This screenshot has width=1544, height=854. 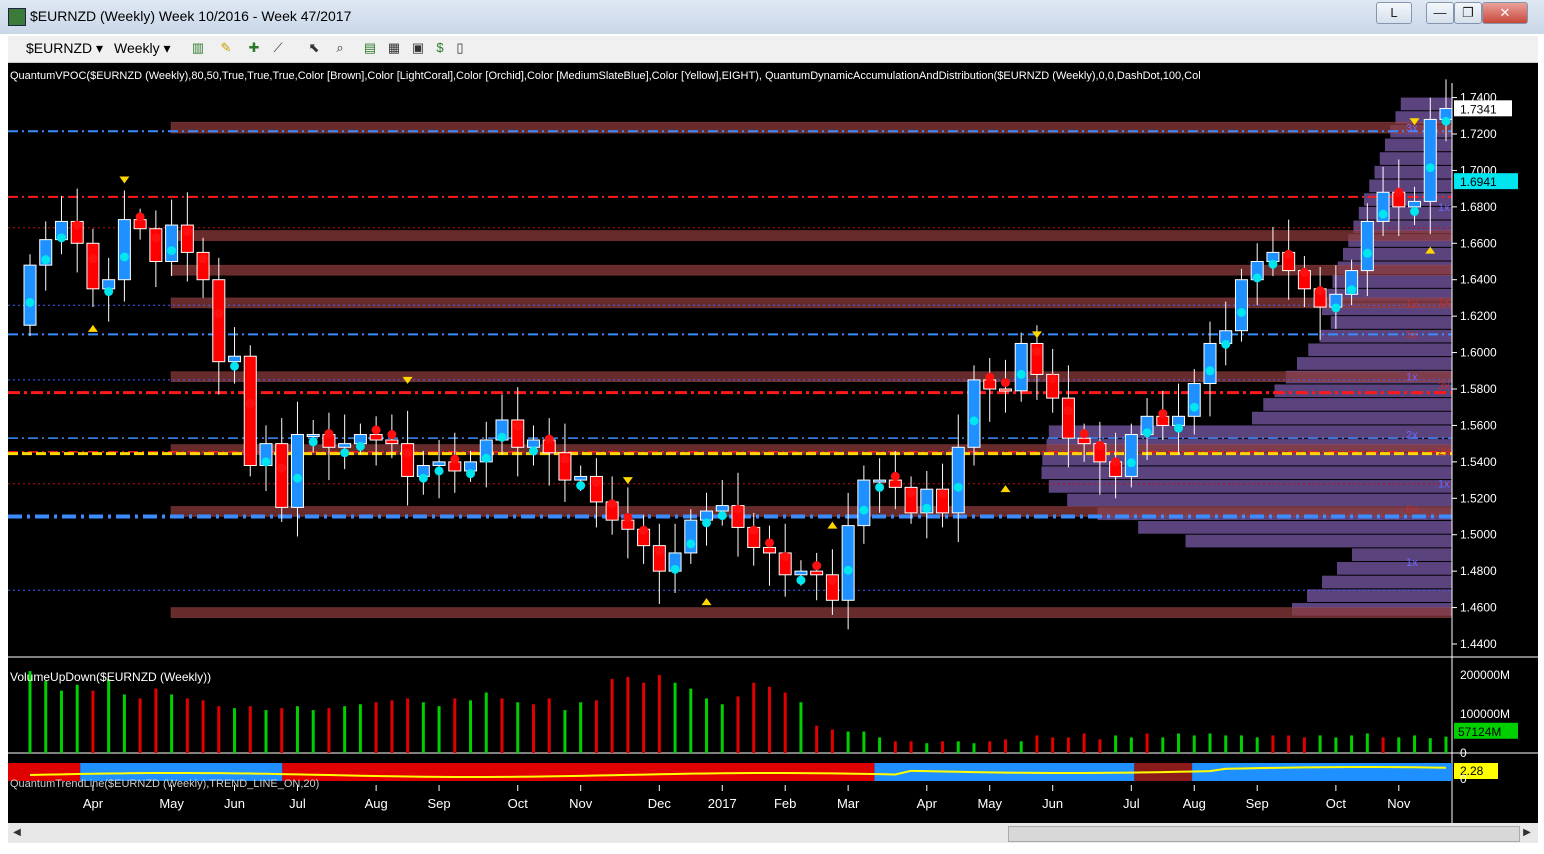 What do you see at coordinates (394, 48) in the screenshot?
I see `chart-properties-icon: ▦` at bounding box center [394, 48].